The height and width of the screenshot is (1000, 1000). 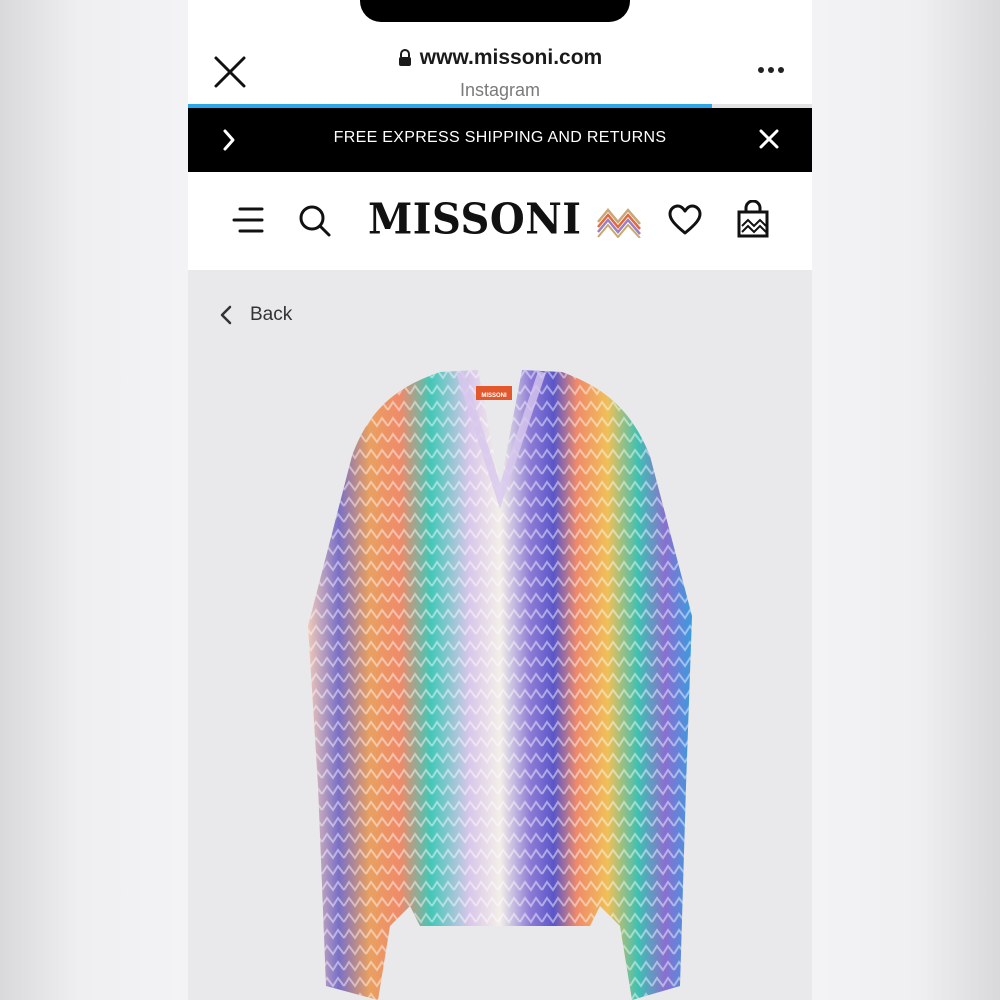 I want to click on wishlist-button, so click(x=685, y=222).